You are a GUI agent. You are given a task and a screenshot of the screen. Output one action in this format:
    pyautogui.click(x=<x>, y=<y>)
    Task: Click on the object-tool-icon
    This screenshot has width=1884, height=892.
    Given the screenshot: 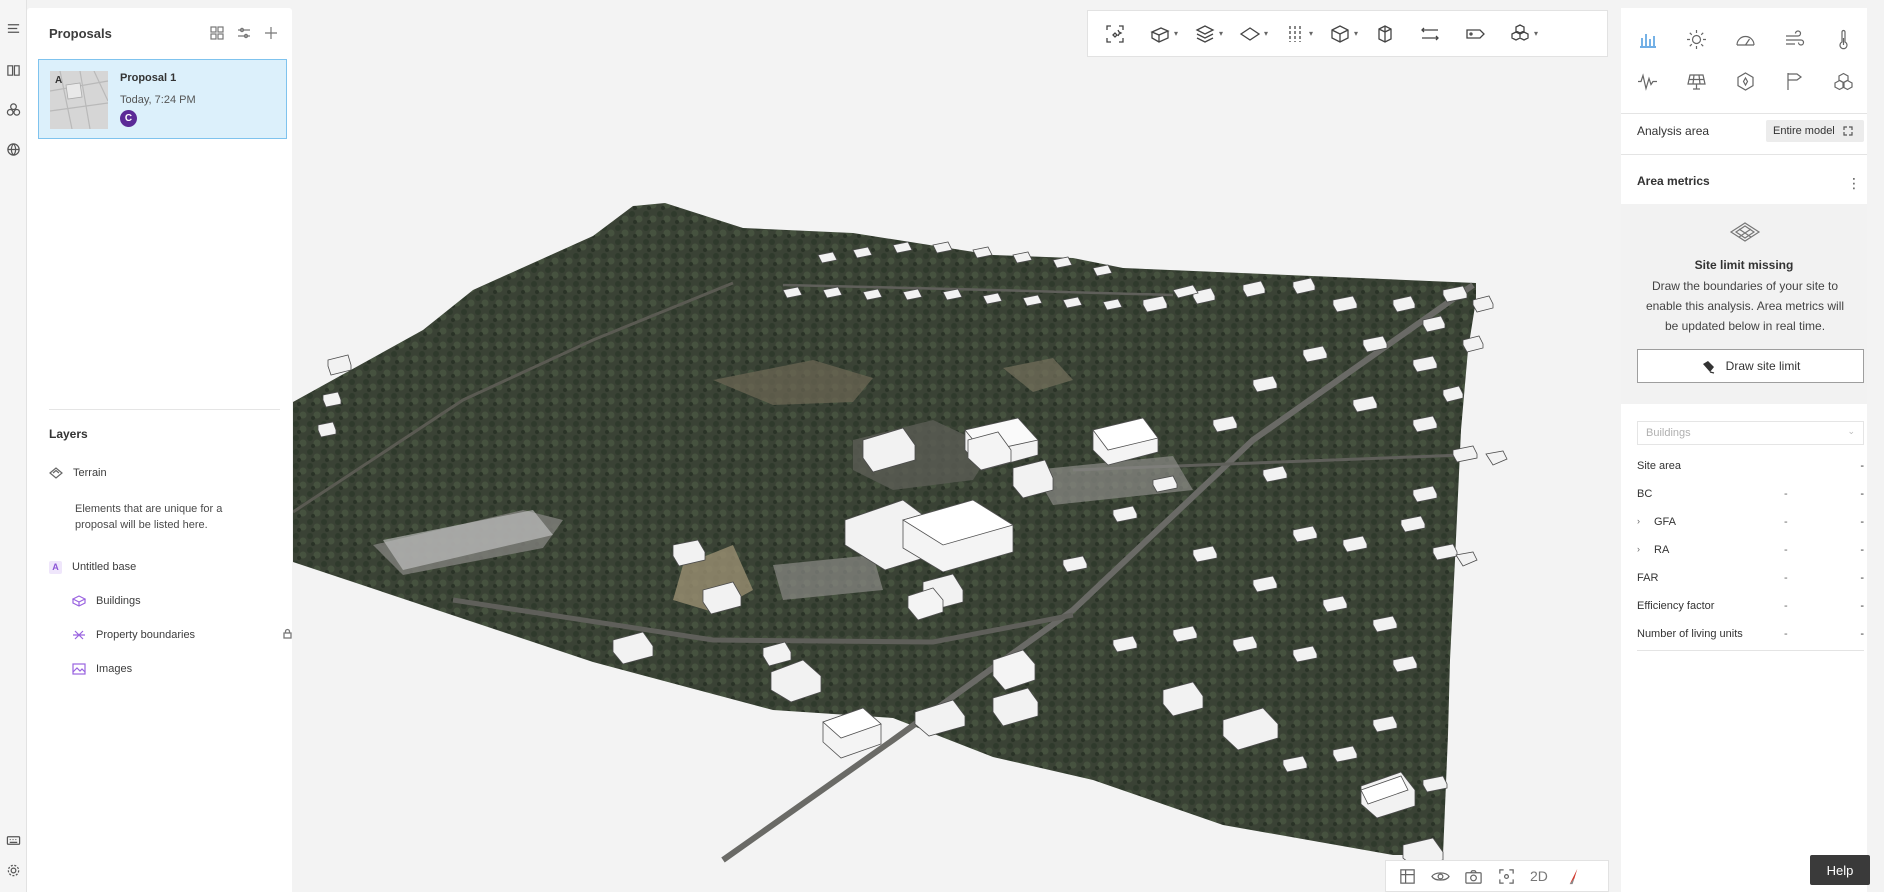 What is the action you would take?
    pyautogui.click(x=1396, y=34)
    